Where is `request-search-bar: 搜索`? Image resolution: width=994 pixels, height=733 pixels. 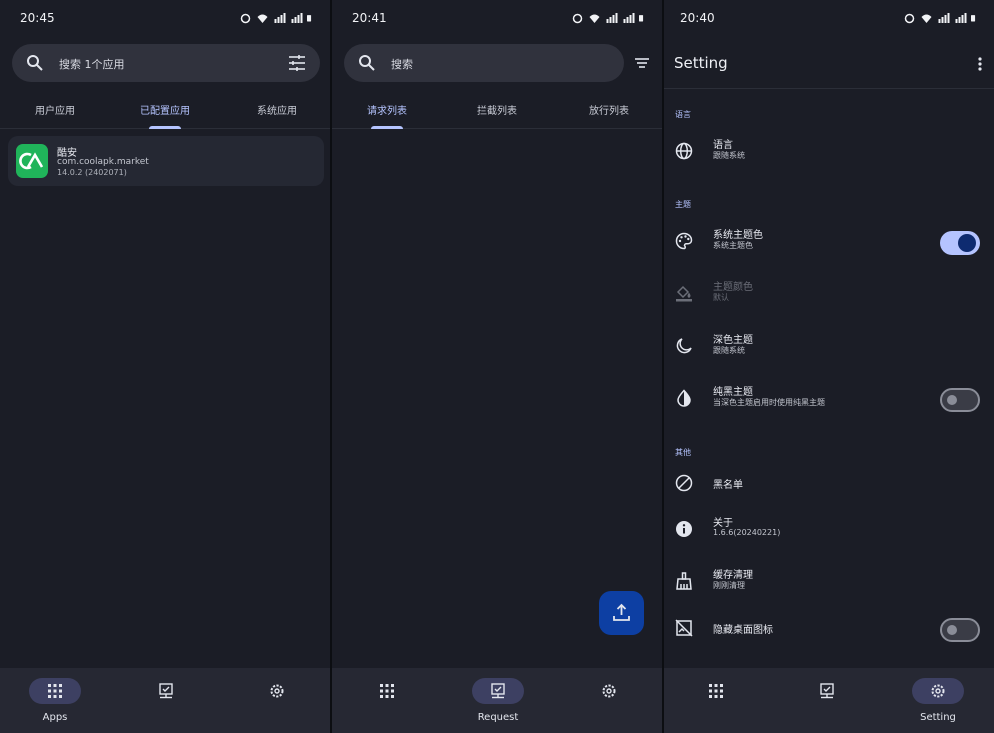
request-search-bar: 搜索 is located at coordinates (484, 63).